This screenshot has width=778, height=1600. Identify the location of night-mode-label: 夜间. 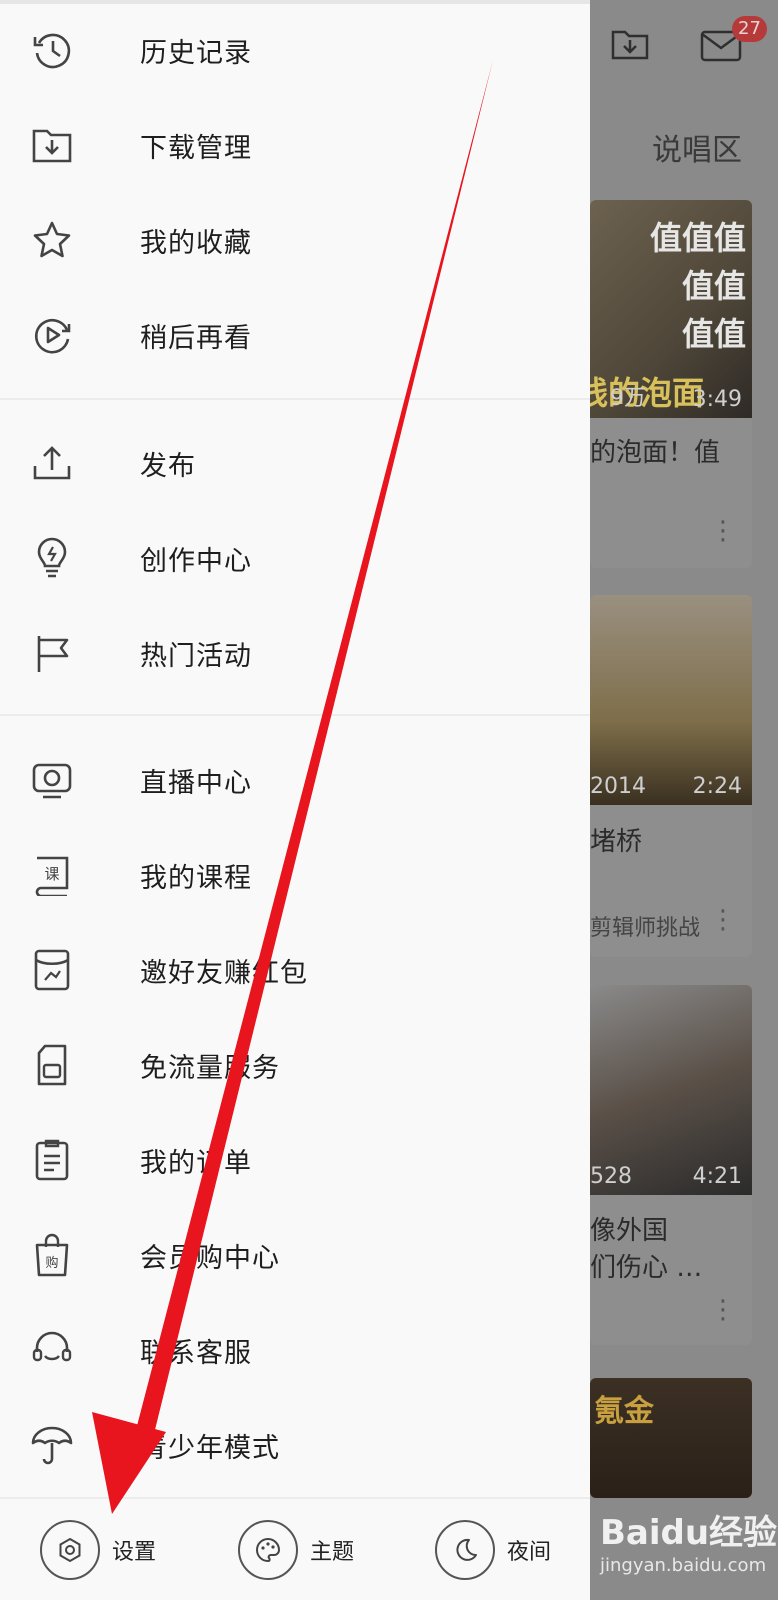
(529, 1552).